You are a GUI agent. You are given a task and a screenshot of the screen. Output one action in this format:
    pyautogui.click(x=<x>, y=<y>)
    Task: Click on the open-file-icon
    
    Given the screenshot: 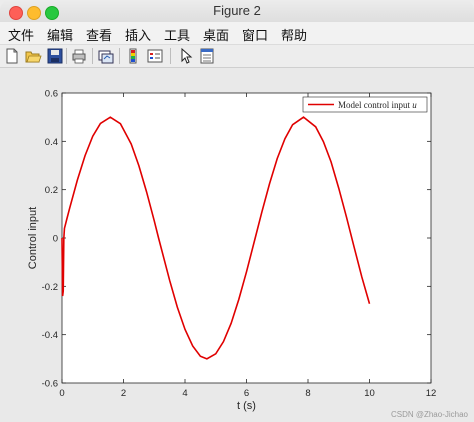 What is the action you would take?
    pyautogui.click(x=33, y=56)
    